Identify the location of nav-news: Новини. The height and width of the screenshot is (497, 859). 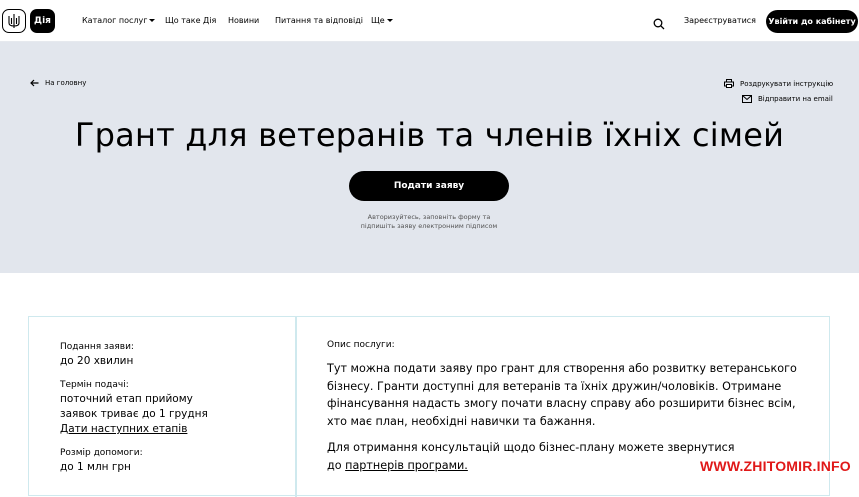
(243, 20).